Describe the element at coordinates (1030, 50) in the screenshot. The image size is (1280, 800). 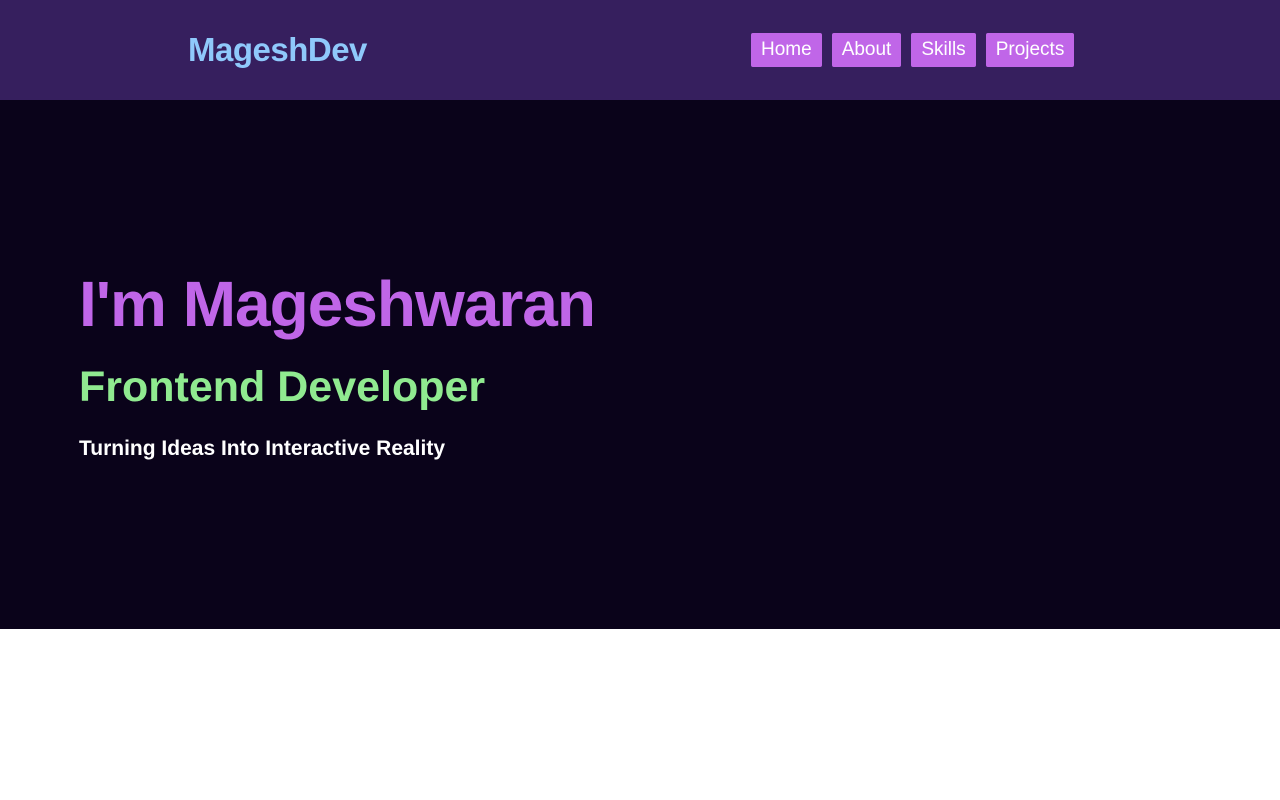
I see `nav-link-projects: Projects` at that location.